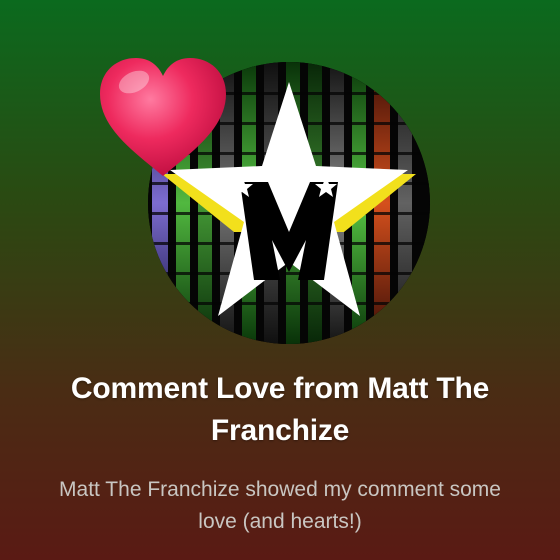  Describe the element at coordinates (163, 117) in the screenshot. I see `heart-icon` at that location.